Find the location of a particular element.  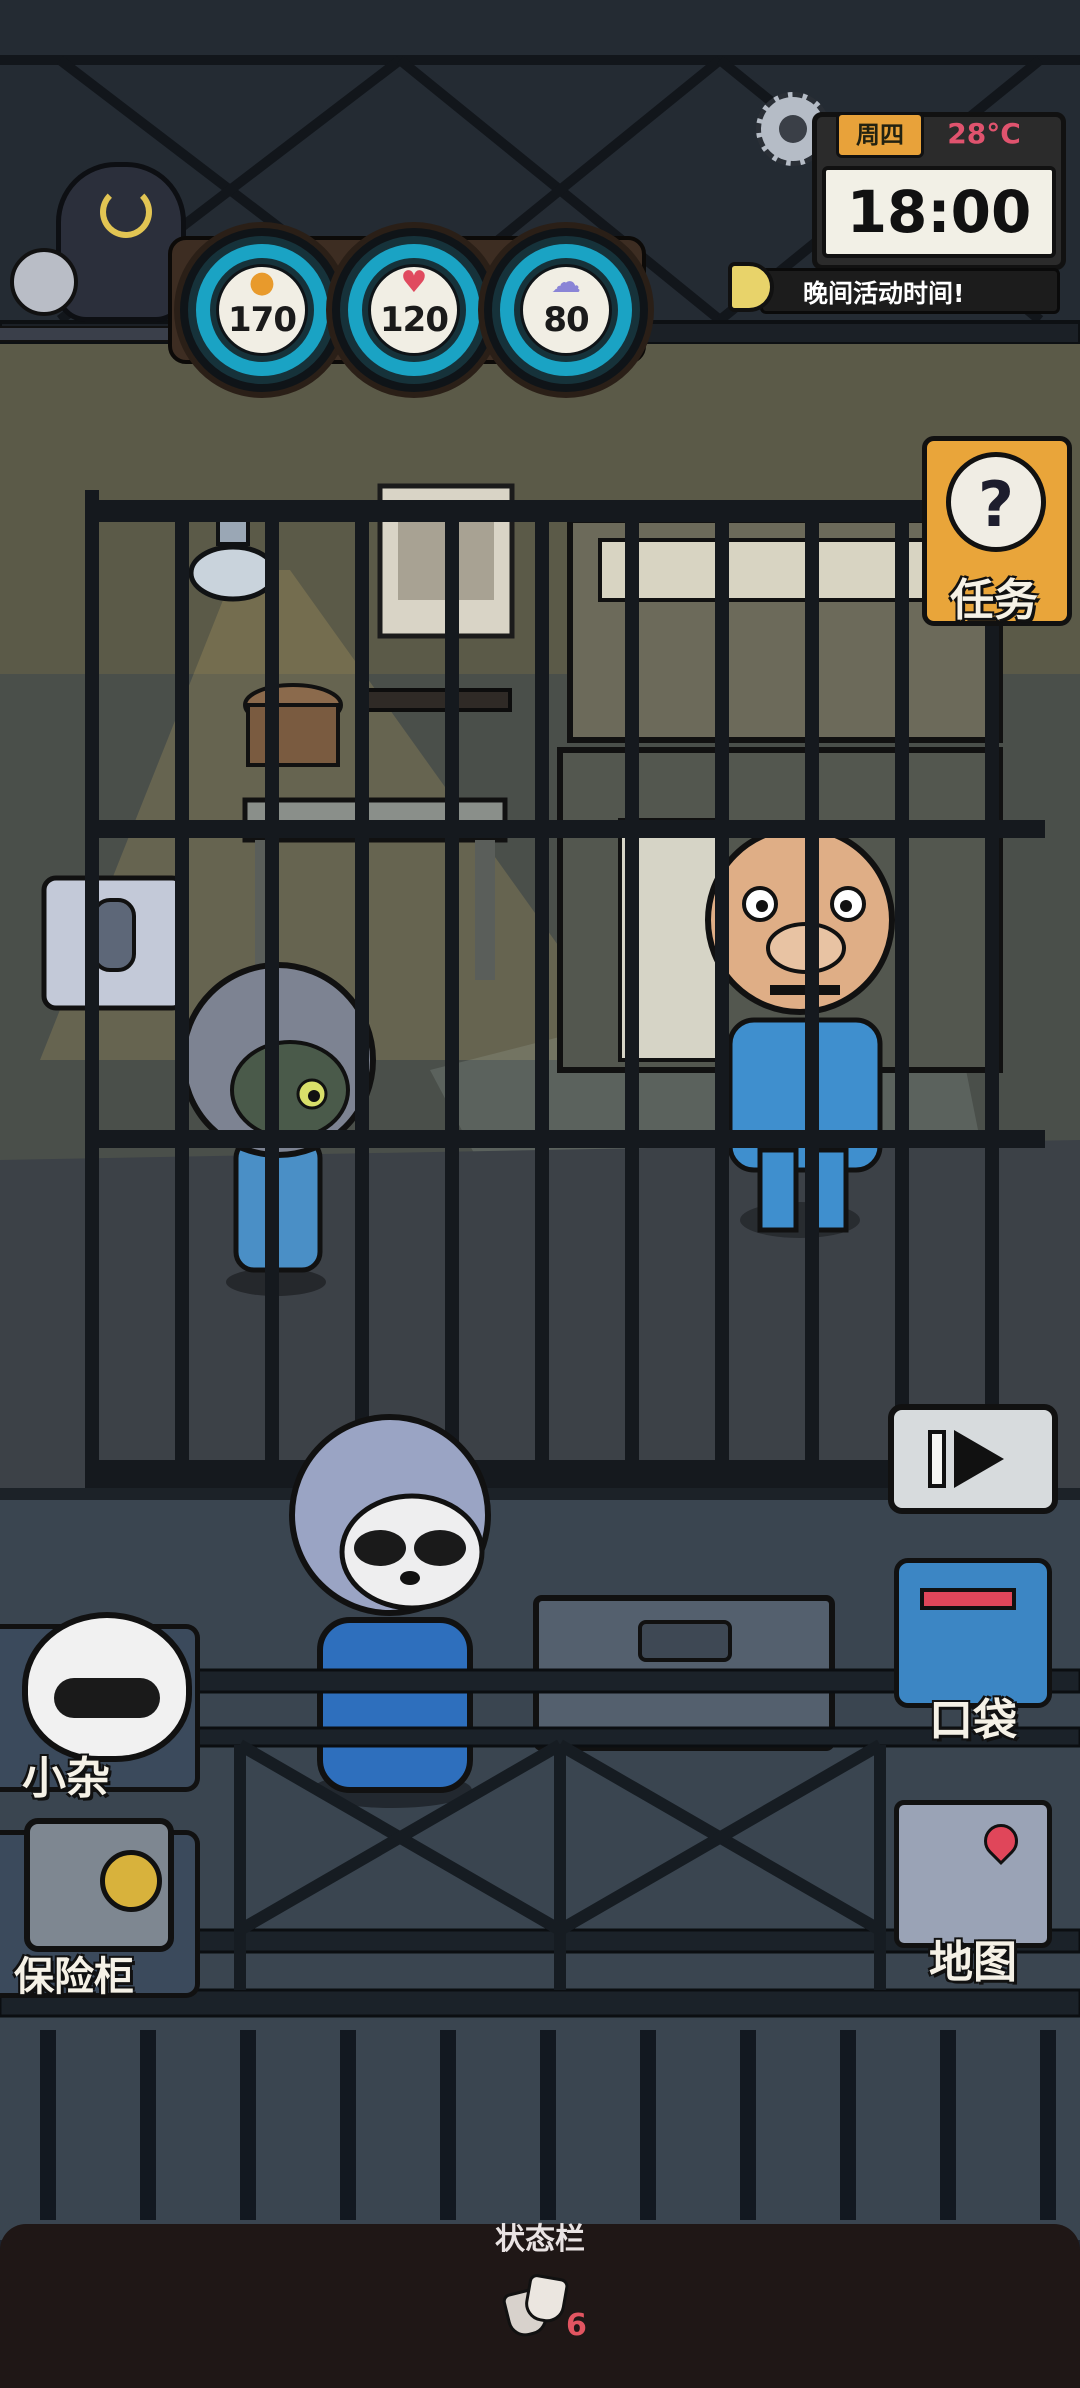

stat-hunger: ● 170 is located at coordinates (262, 310).